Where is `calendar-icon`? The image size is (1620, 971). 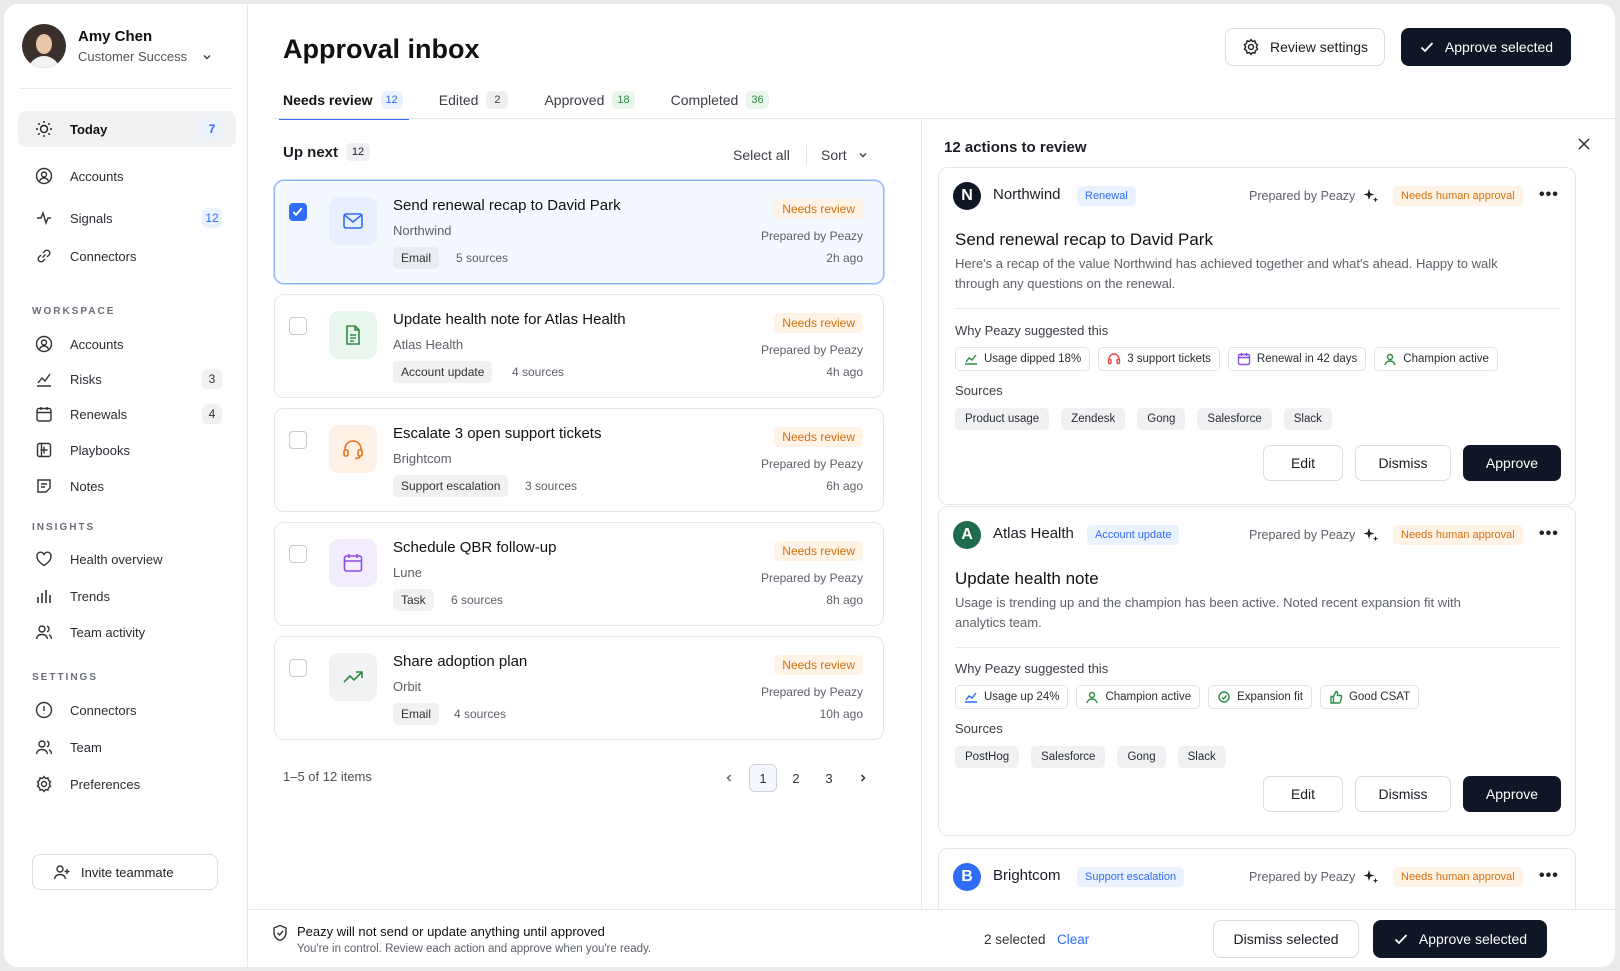
calendar-icon is located at coordinates (44, 414).